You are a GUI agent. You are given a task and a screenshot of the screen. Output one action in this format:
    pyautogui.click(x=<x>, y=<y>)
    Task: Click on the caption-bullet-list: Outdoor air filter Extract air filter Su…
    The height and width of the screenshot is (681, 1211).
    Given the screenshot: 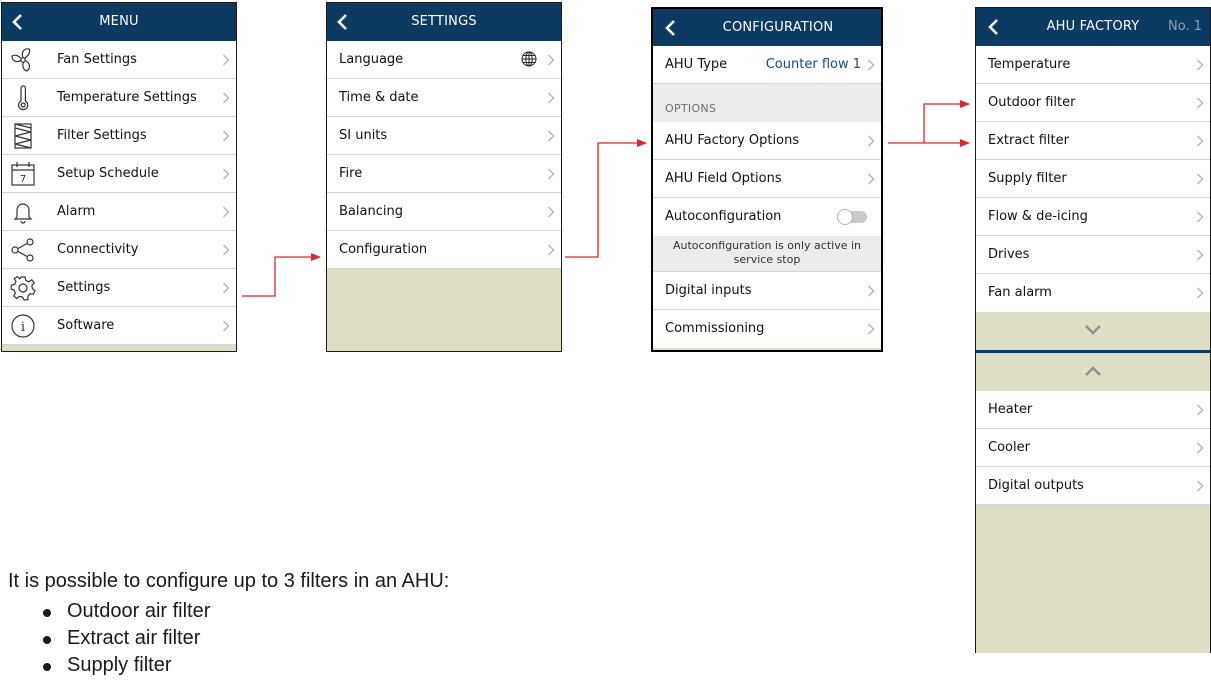 What is the action you would take?
    pyautogui.click(x=126, y=640)
    